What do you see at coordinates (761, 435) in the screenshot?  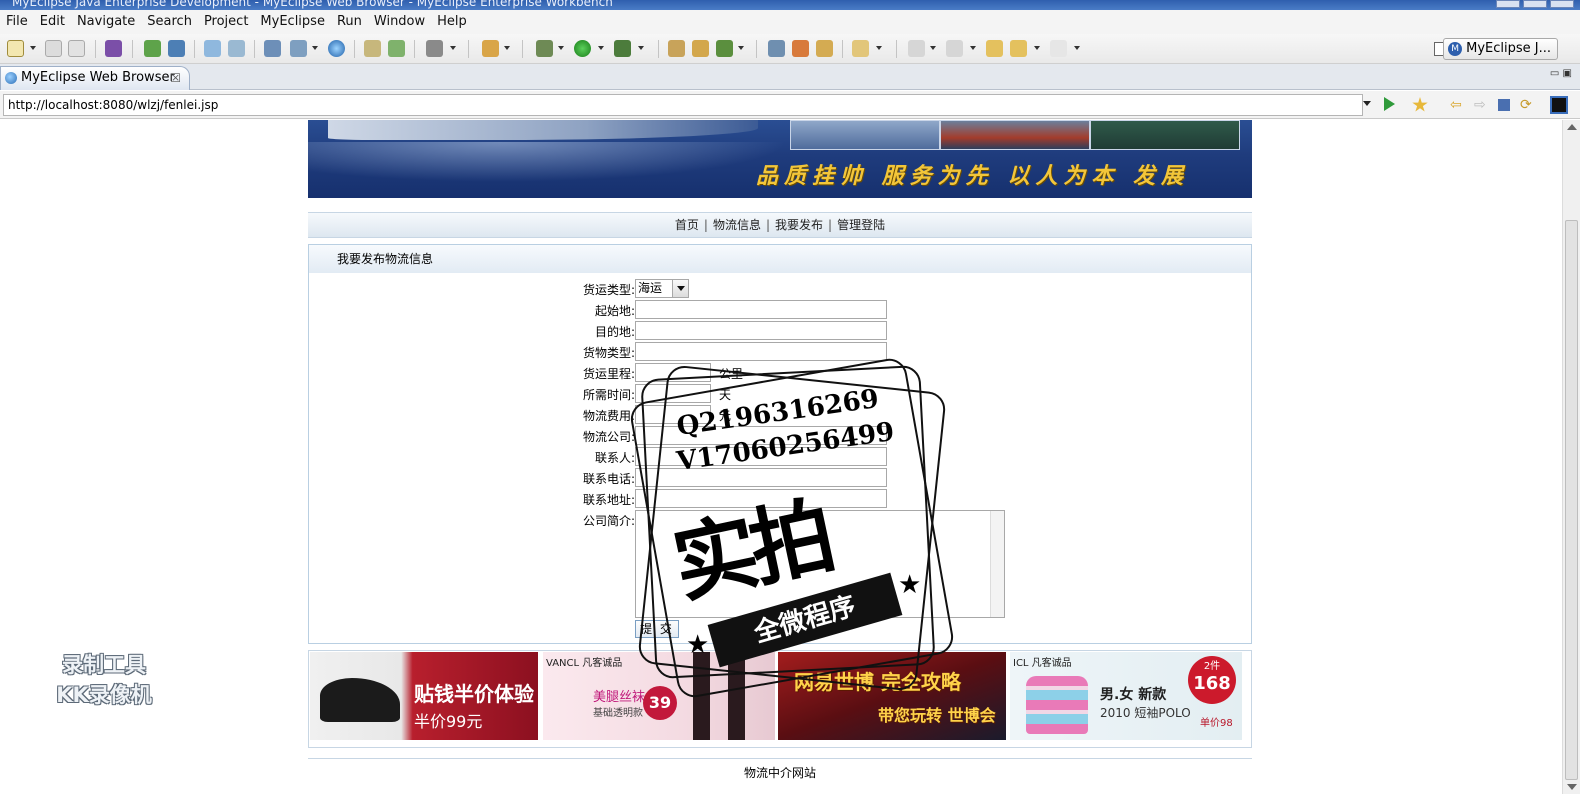 I see `company-input` at bounding box center [761, 435].